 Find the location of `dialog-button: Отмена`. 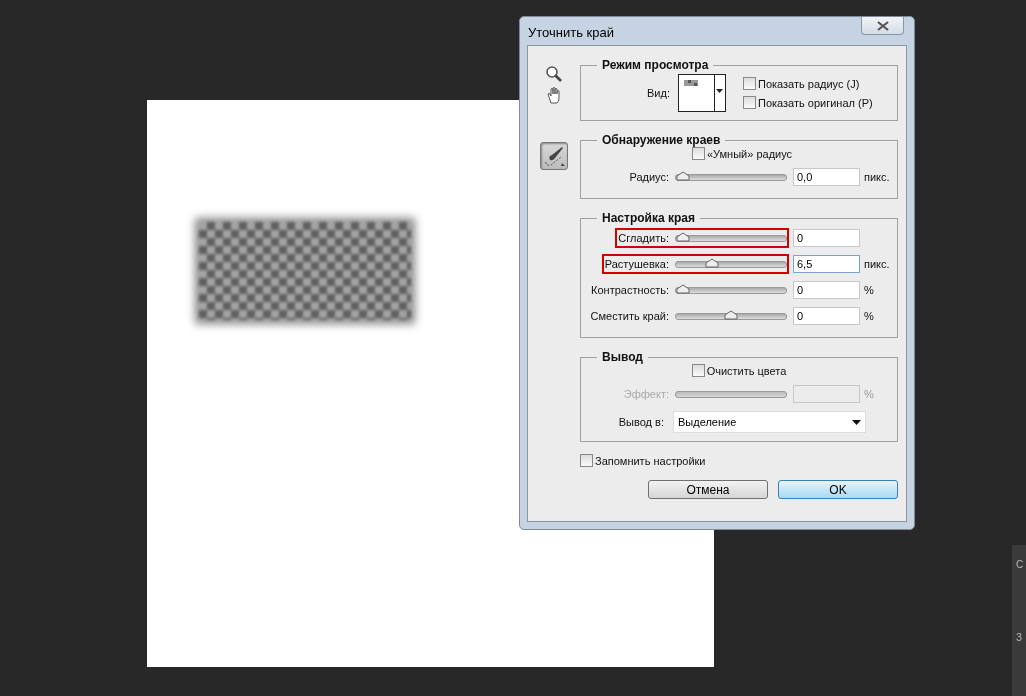

dialog-button: Отмена is located at coordinates (708, 489).